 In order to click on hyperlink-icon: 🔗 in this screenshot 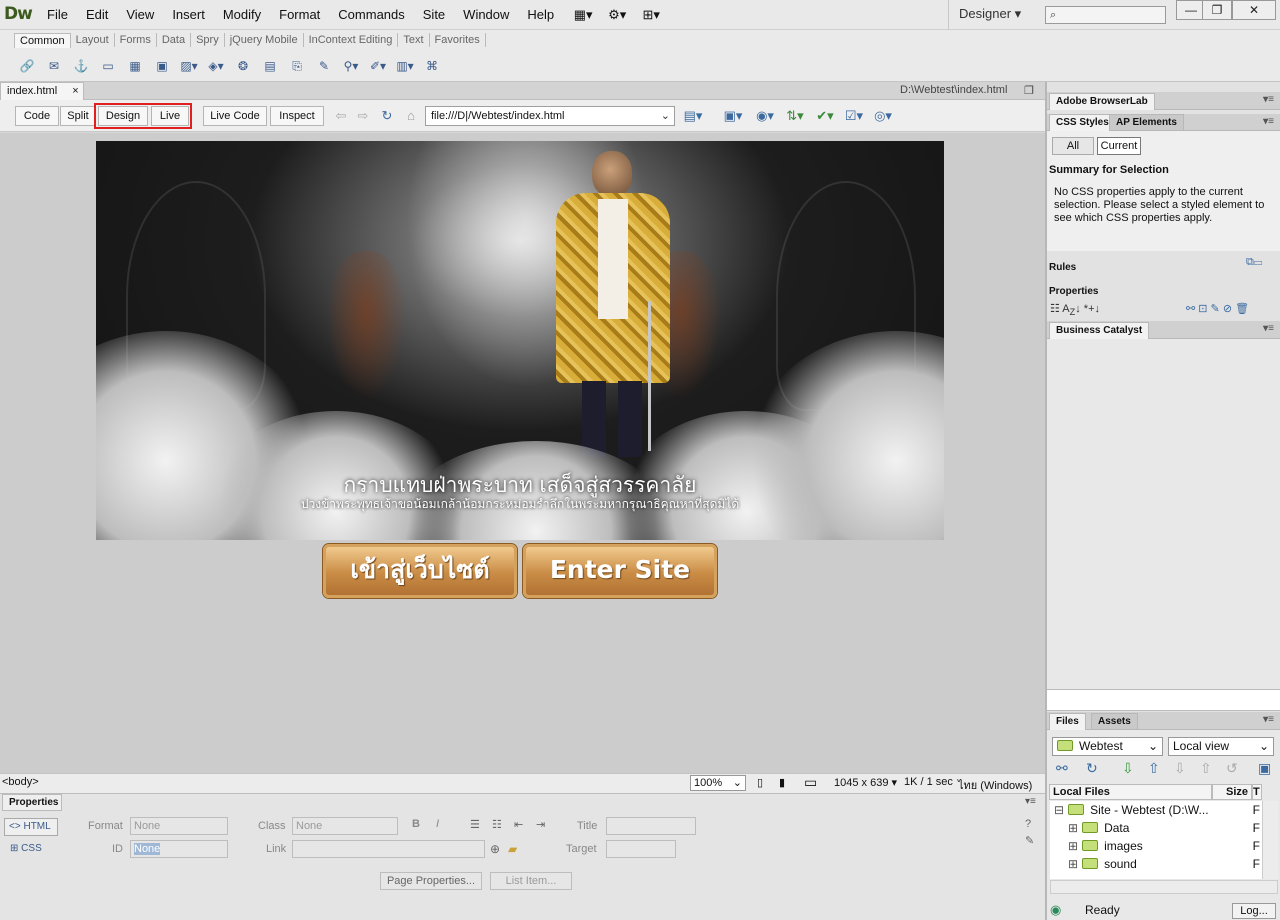, I will do `click(27, 66)`.